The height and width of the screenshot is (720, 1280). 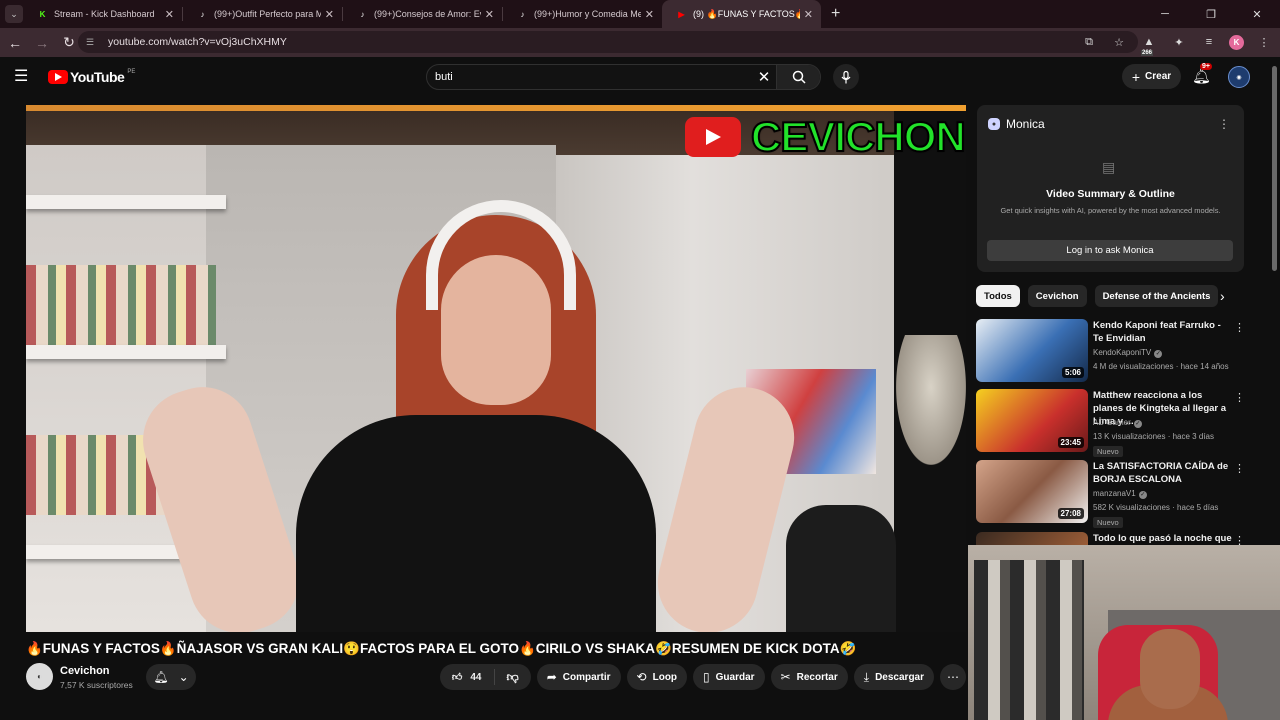 I want to click on monica-logo-icon: ●, so click(x=994, y=124).